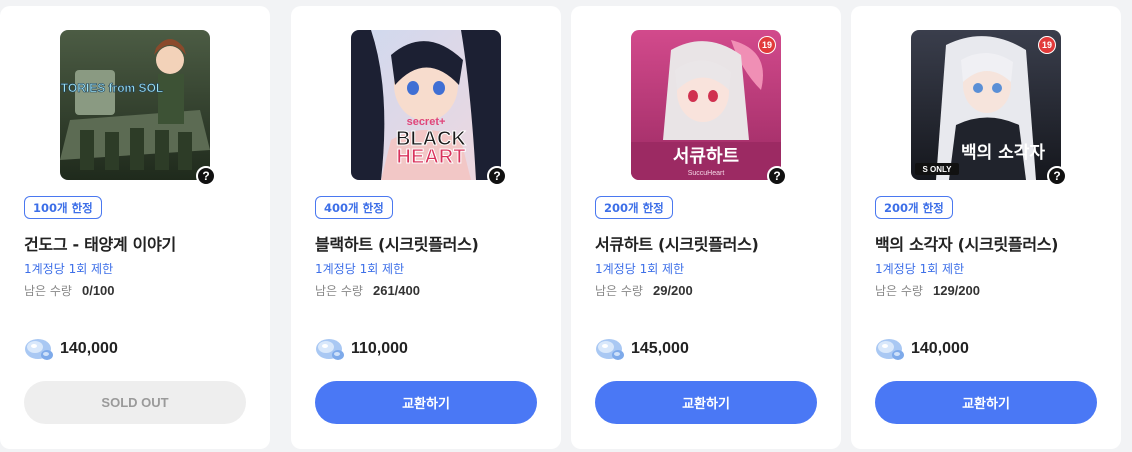  Describe the element at coordinates (967, 244) in the screenshot. I see `product-title: 백의 소각자 (시크릿플러스)` at that location.